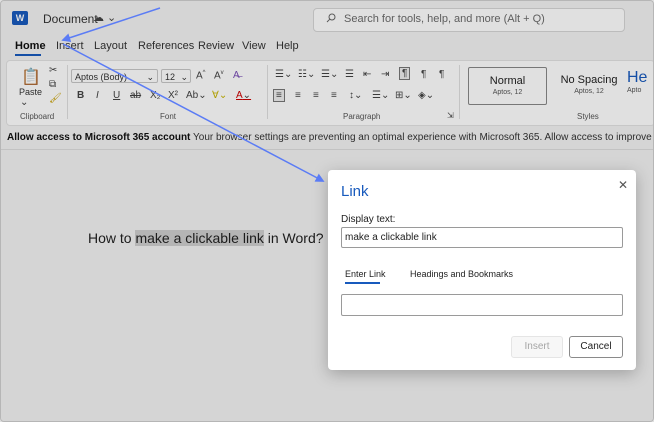 This screenshot has height=422, width=654. Describe the element at coordinates (365, 274) in the screenshot. I see `tab-enter-link: Enter Link` at that location.